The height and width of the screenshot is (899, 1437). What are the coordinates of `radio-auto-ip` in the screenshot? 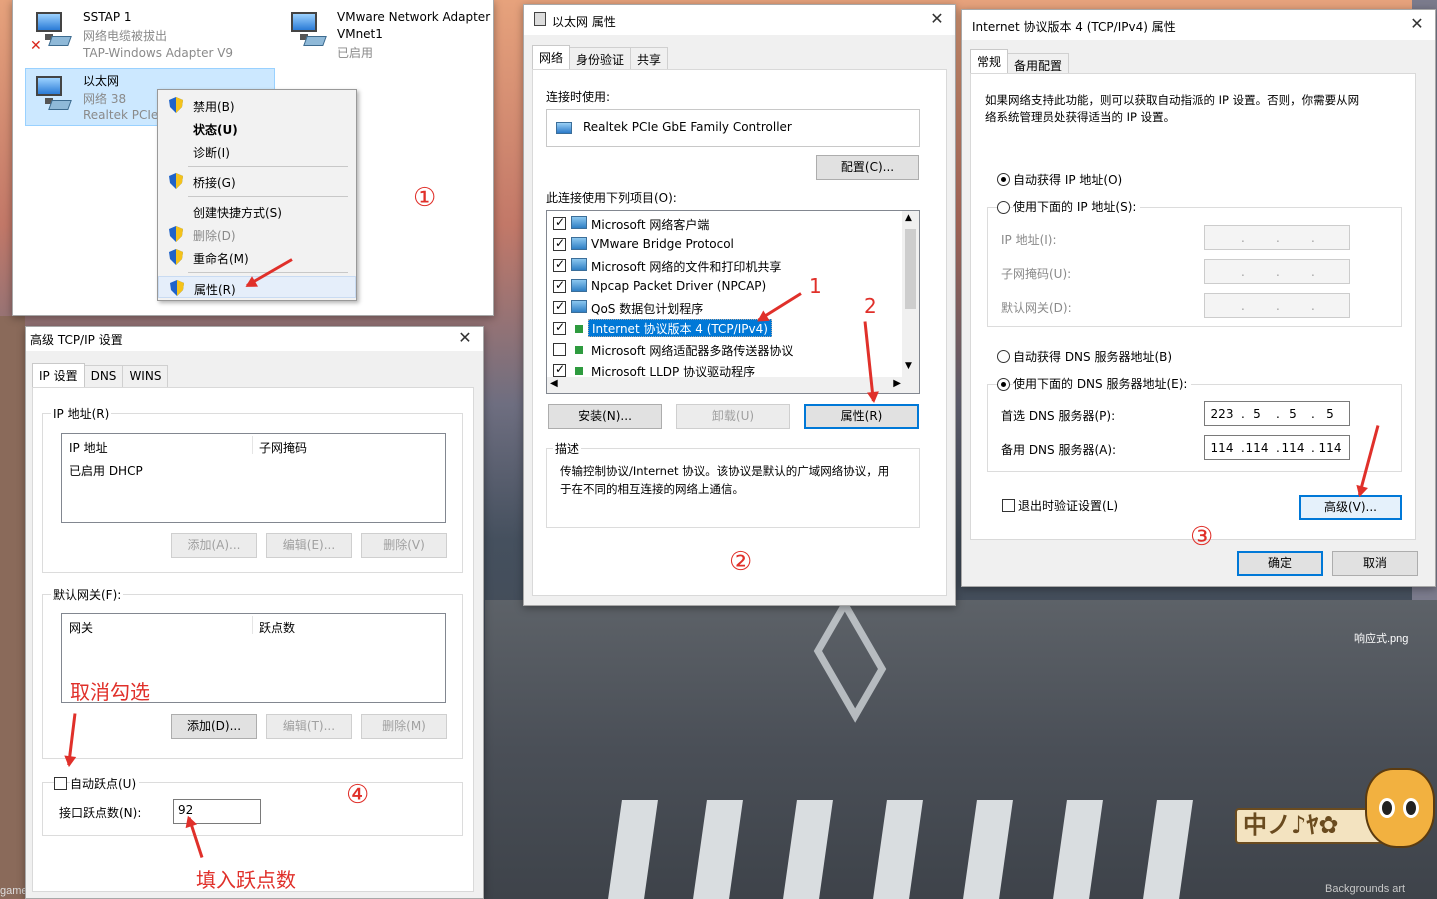 It's located at (1003, 179).